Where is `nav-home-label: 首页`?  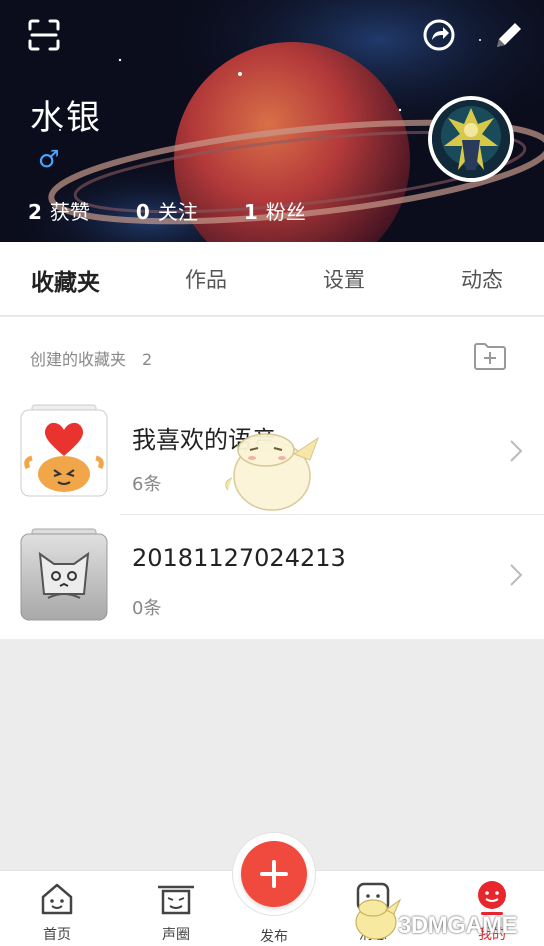 nav-home-label: 首页 is located at coordinates (57, 935).